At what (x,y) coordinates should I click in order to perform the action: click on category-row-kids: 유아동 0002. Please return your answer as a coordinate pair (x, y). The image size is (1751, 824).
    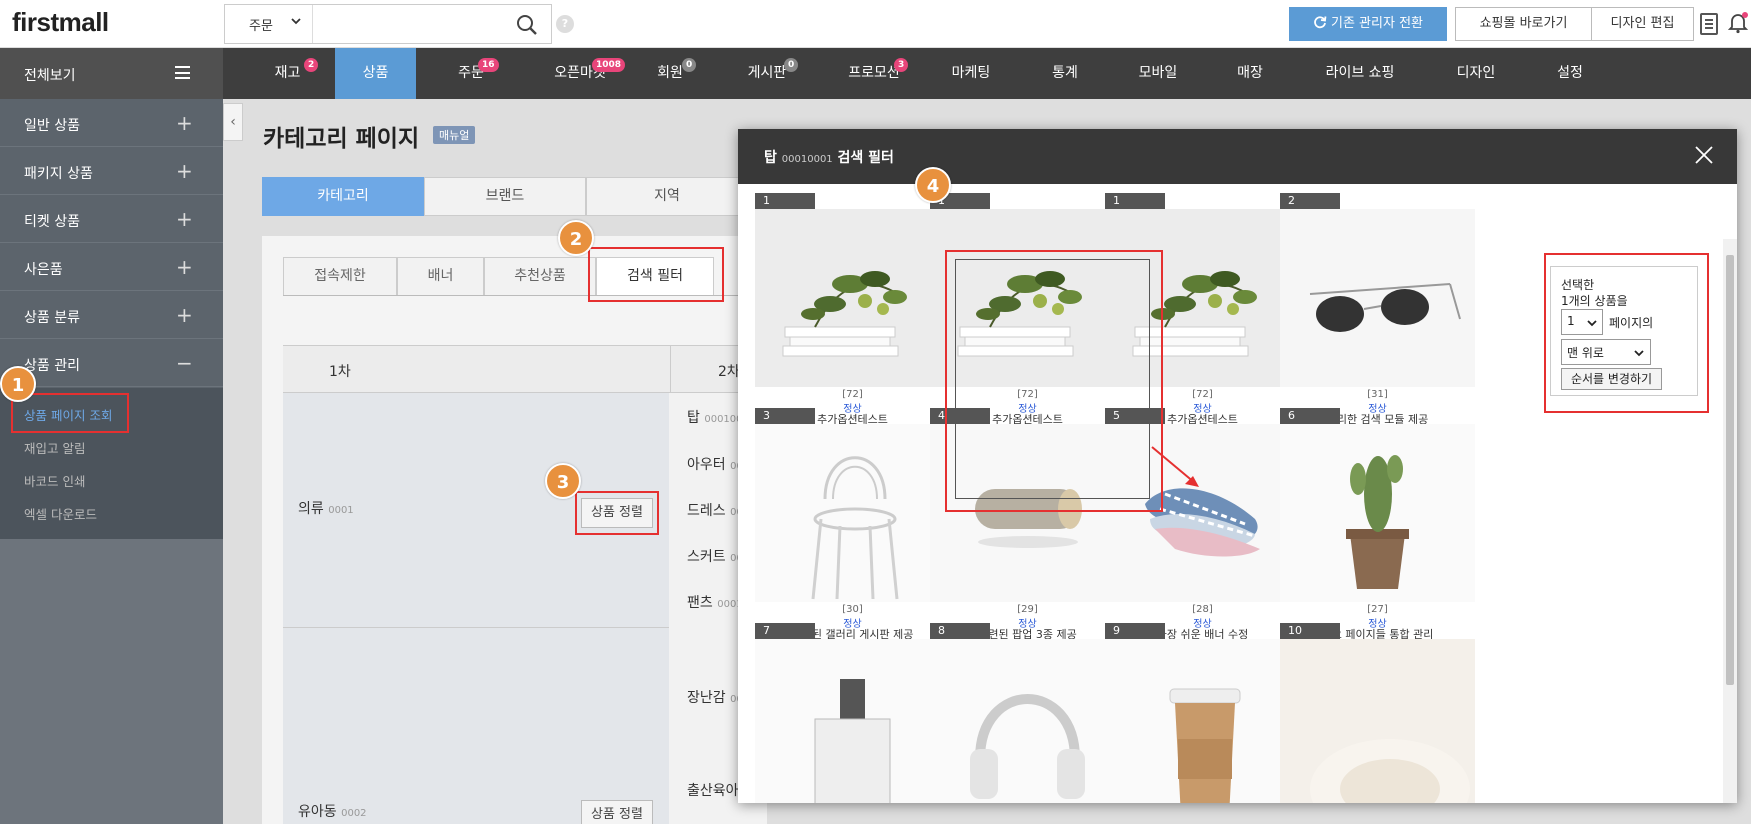
    Looking at the image, I should click on (332, 811).